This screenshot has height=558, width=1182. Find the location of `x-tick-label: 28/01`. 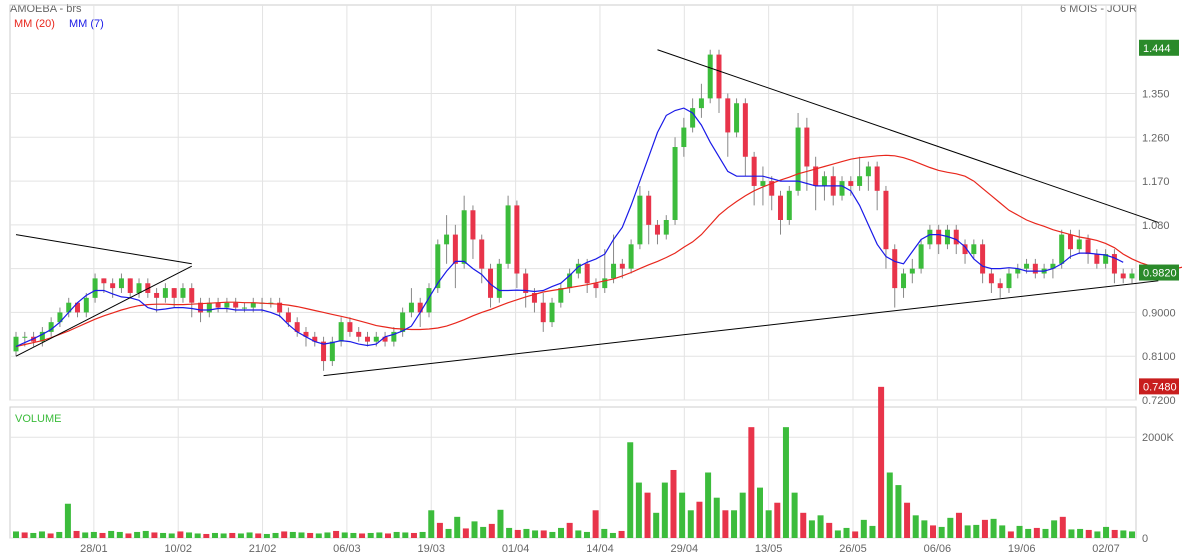

x-tick-label: 28/01 is located at coordinates (94, 549).